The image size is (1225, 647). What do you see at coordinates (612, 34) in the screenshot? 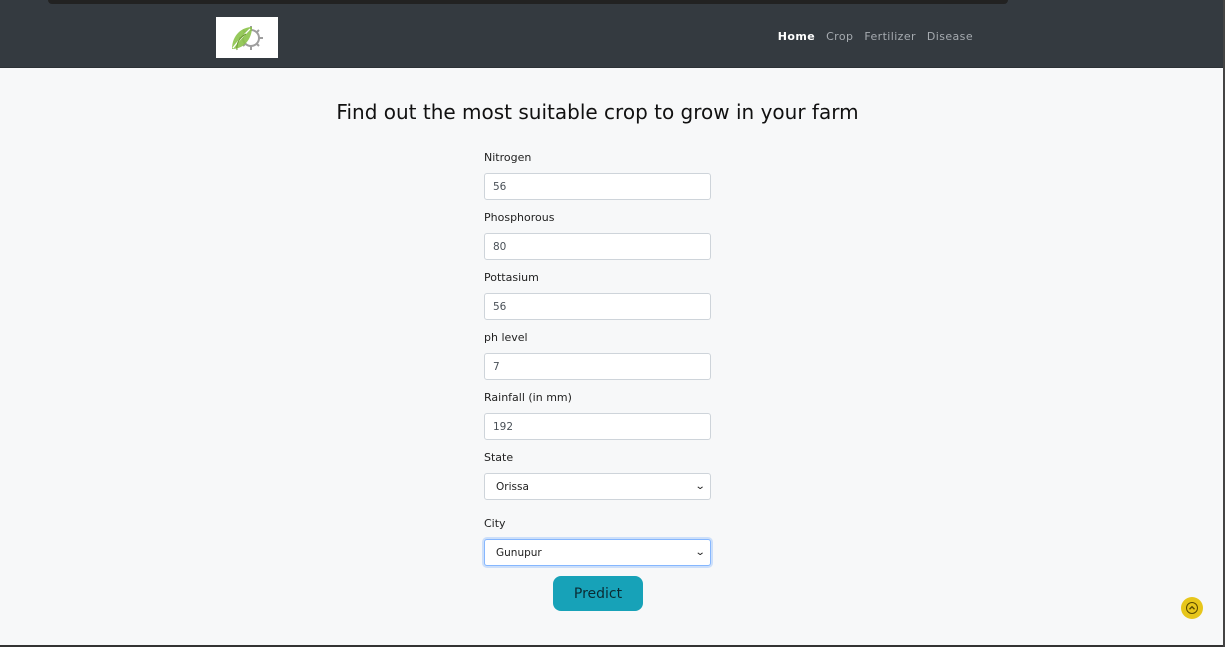
I see `navbar: Home Crop Fertilizer Disease` at bounding box center [612, 34].